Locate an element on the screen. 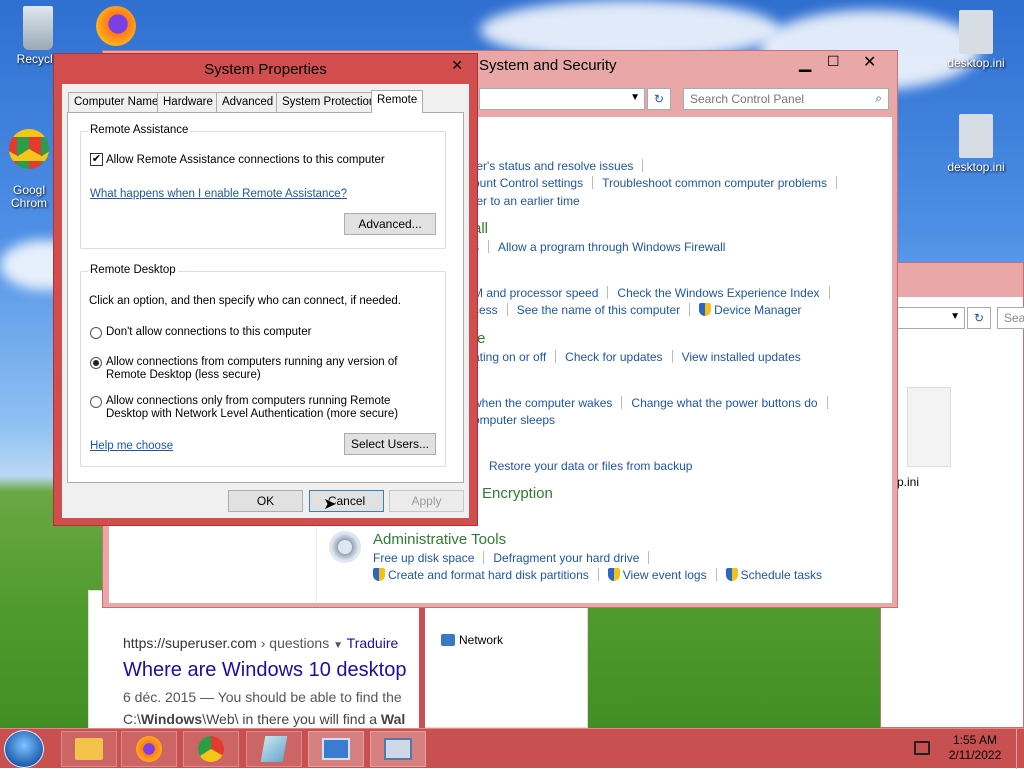 Image resolution: width=1024 pixels, height=769 pixels. link-computer-name: See the name of this computer is located at coordinates (598, 310).